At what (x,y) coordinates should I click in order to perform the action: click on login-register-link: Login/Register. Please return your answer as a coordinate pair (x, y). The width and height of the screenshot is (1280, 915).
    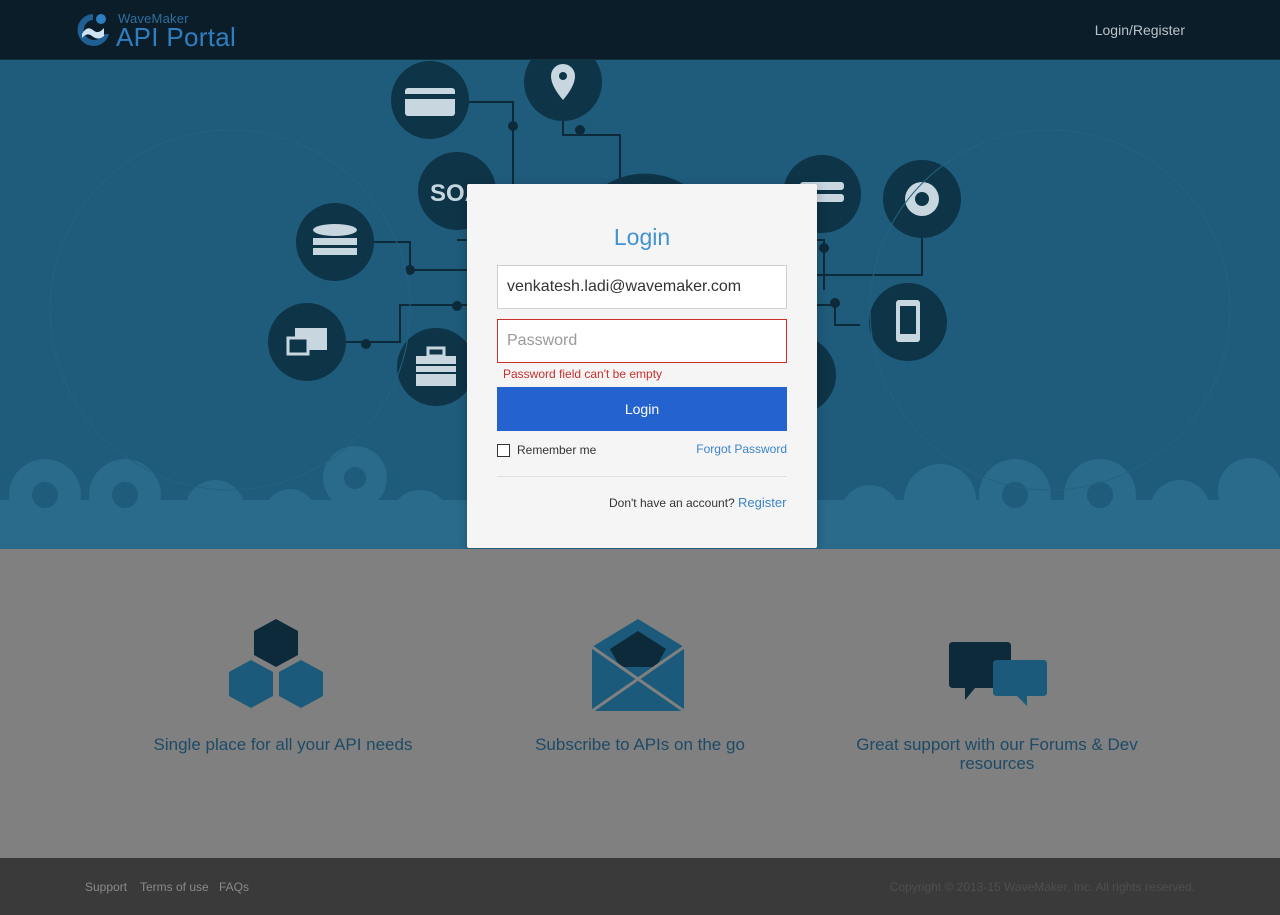
    Looking at the image, I should click on (1140, 30).